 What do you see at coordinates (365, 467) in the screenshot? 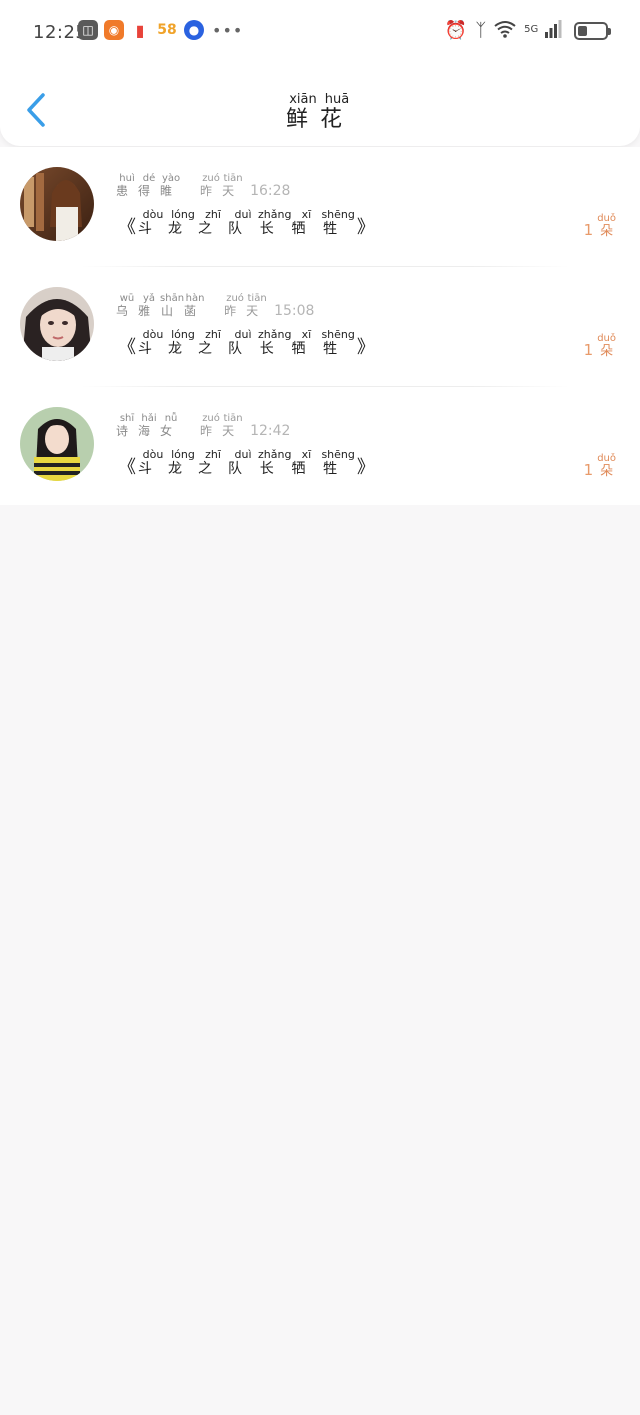
I see `close-bracket: 》` at bounding box center [365, 467].